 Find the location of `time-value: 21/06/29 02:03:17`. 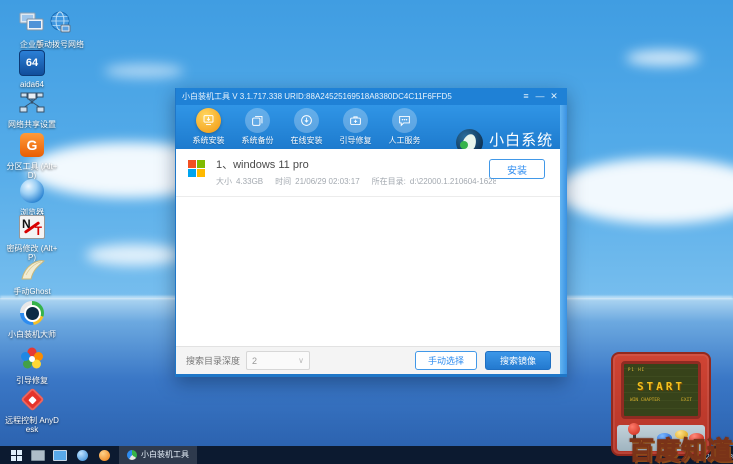

time-value: 21/06/29 02:03:17 is located at coordinates (327, 181).